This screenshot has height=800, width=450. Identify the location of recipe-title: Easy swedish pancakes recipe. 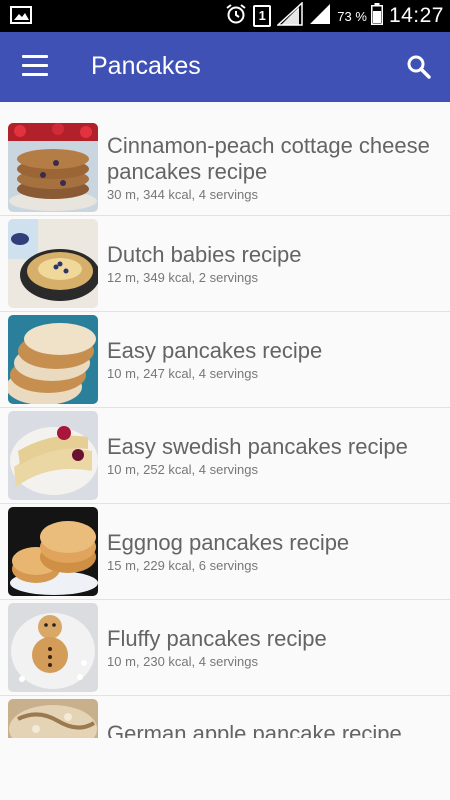
(257, 446).